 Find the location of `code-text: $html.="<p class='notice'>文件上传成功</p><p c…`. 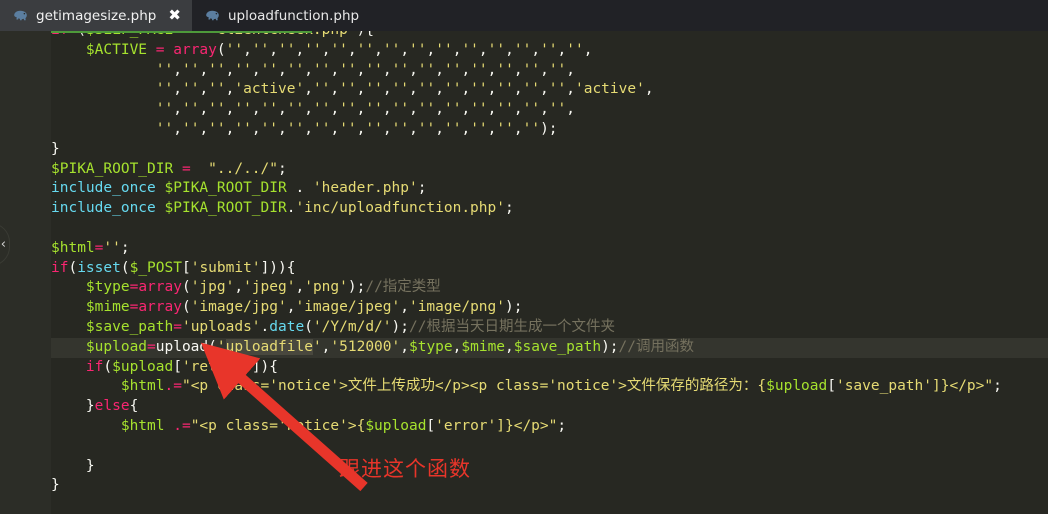

code-text: $html.="<p class='notice'>文件上传成功</p><p c… is located at coordinates (561, 386).